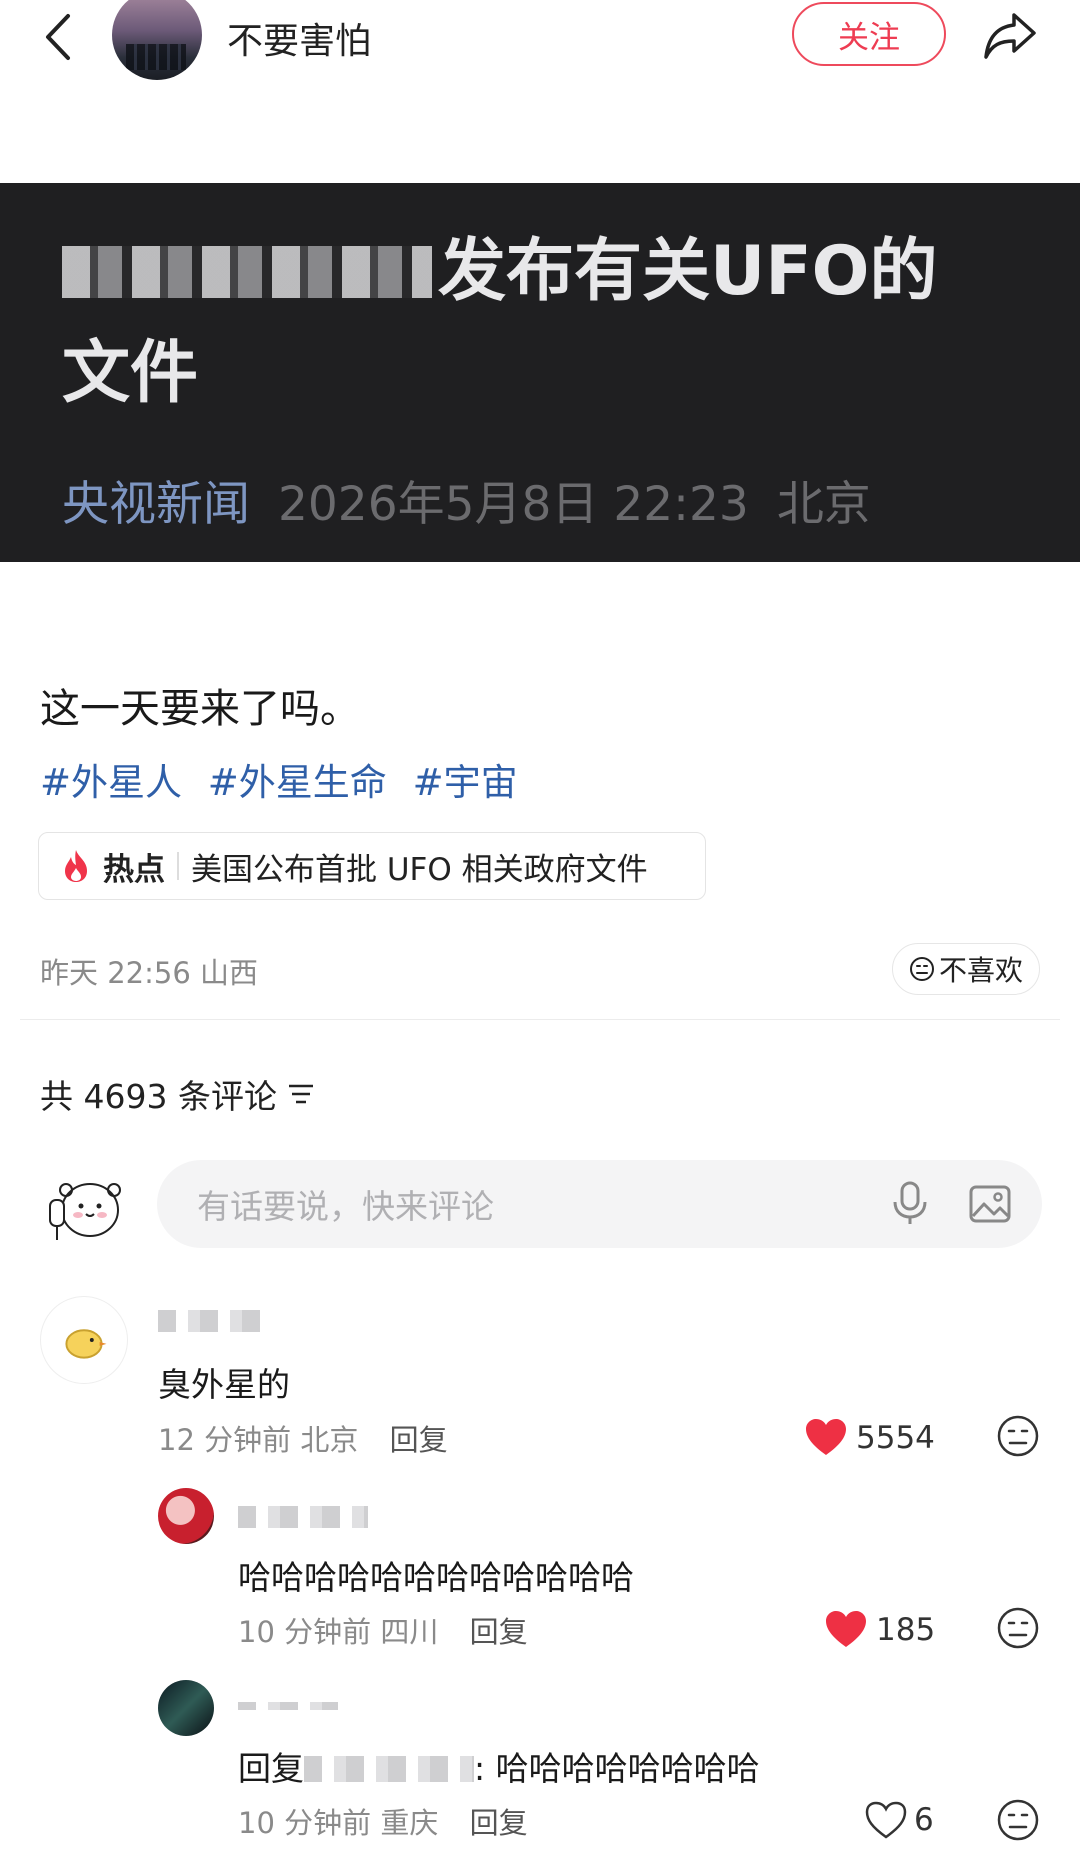 This screenshot has height=1864, width=1080. What do you see at coordinates (299, 38) in the screenshot?
I see `author-name: 不要害怕` at bounding box center [299, 38].